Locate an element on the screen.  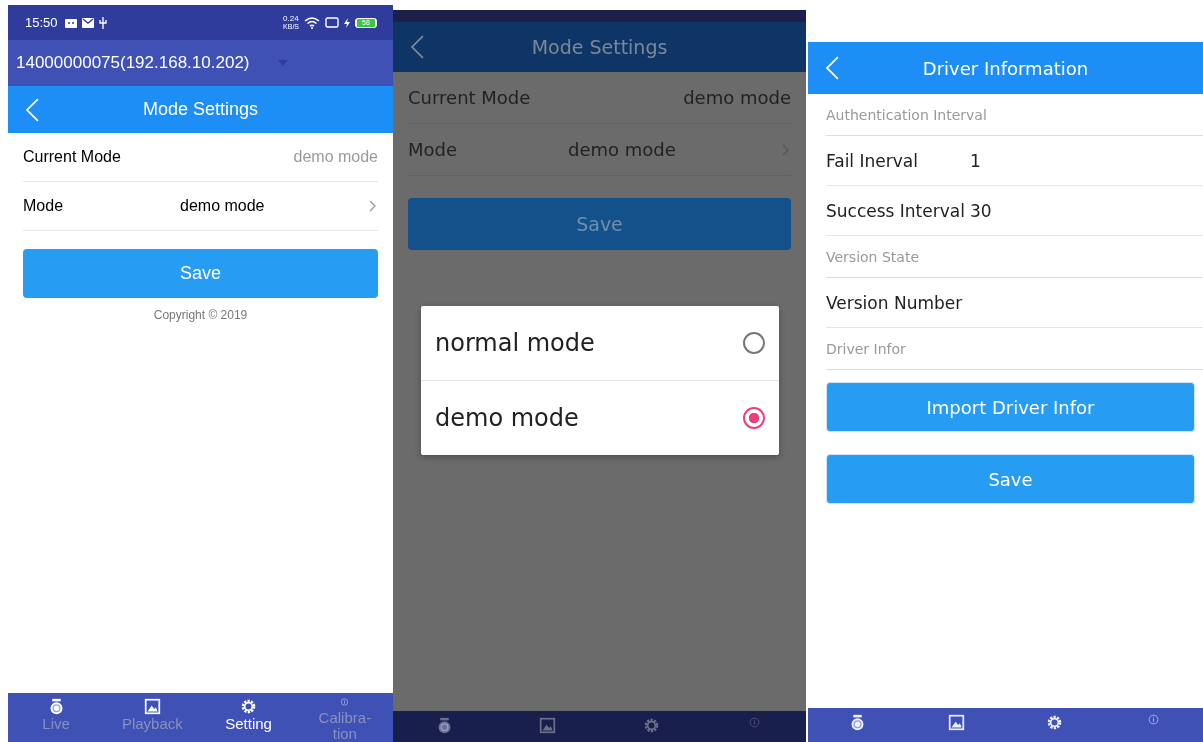
field-label: Version Number is located at coordinates (895, 302).